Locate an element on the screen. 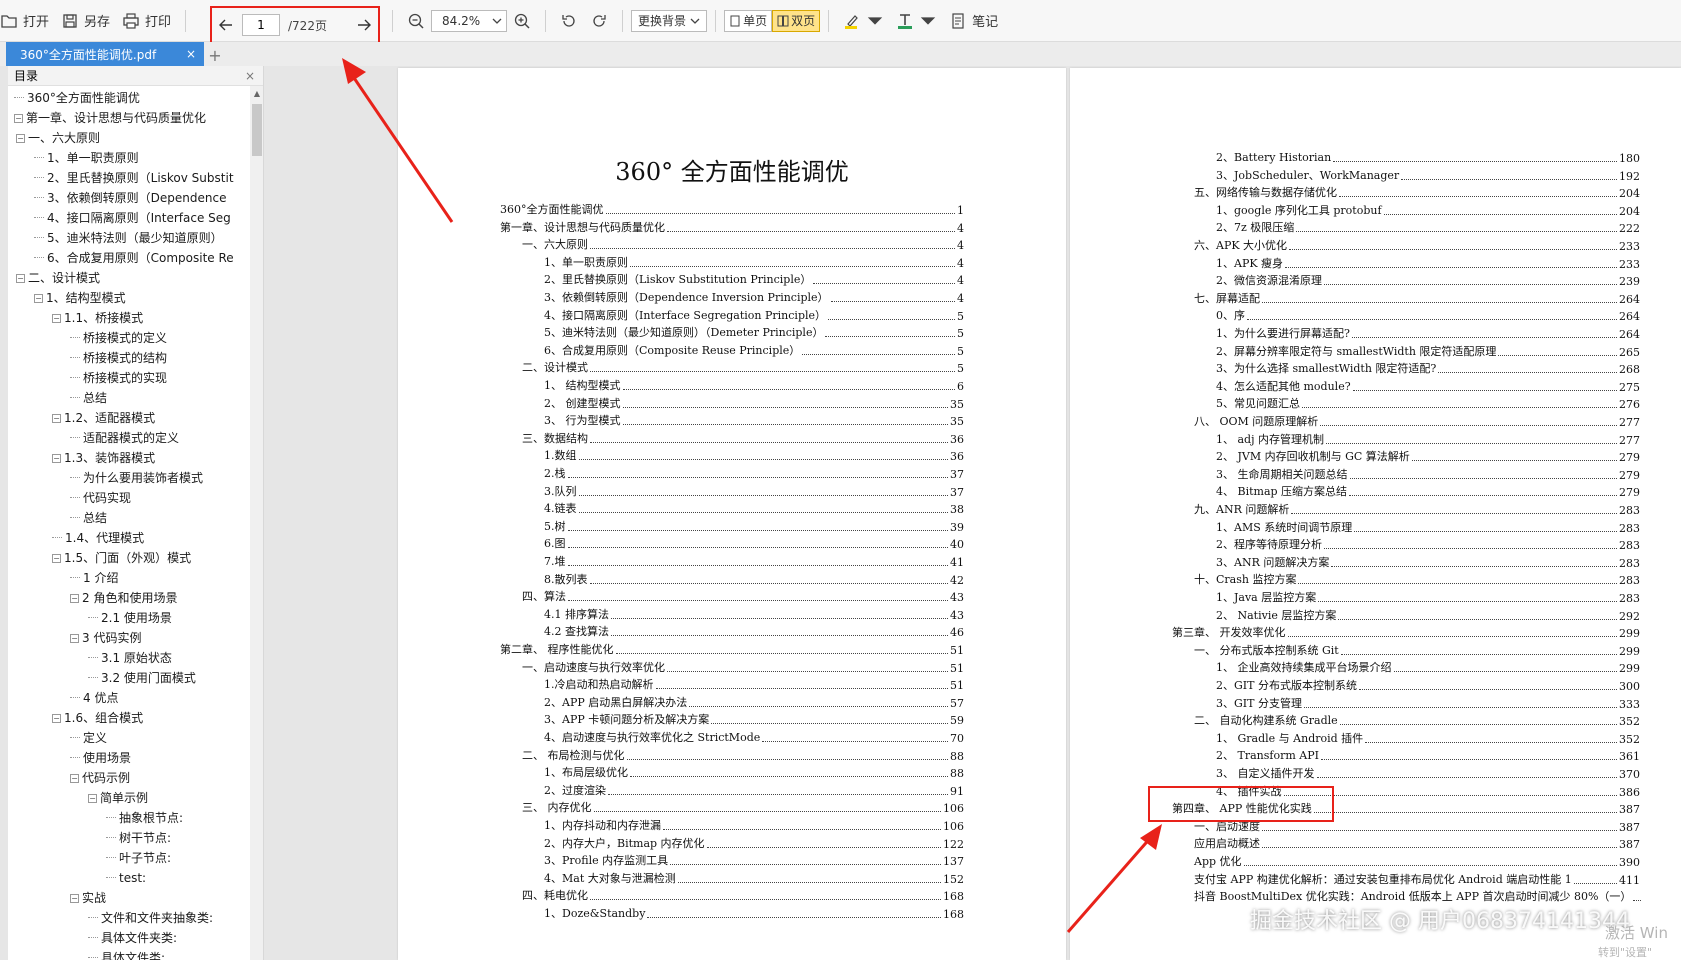  toc-entry: 第一章、设计思想与代码质量优化 4 is located at coordinates (732, 226).